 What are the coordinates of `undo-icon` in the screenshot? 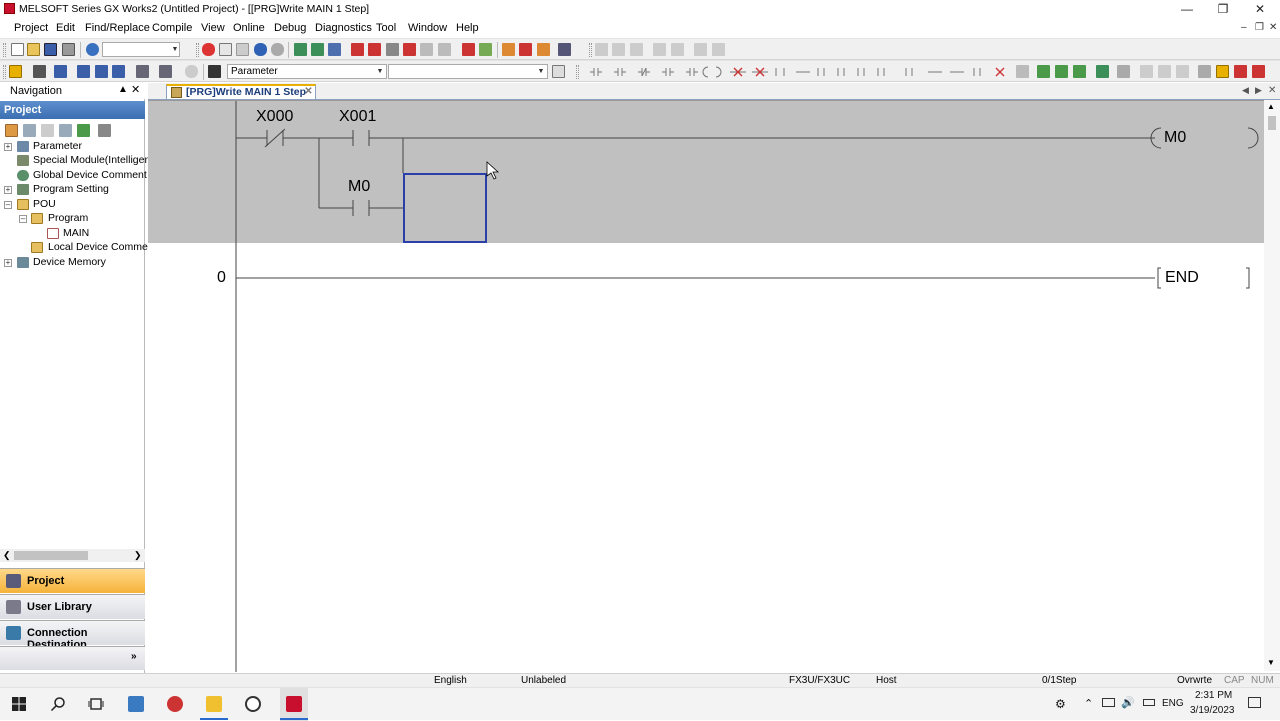 It's located at (260, 49).